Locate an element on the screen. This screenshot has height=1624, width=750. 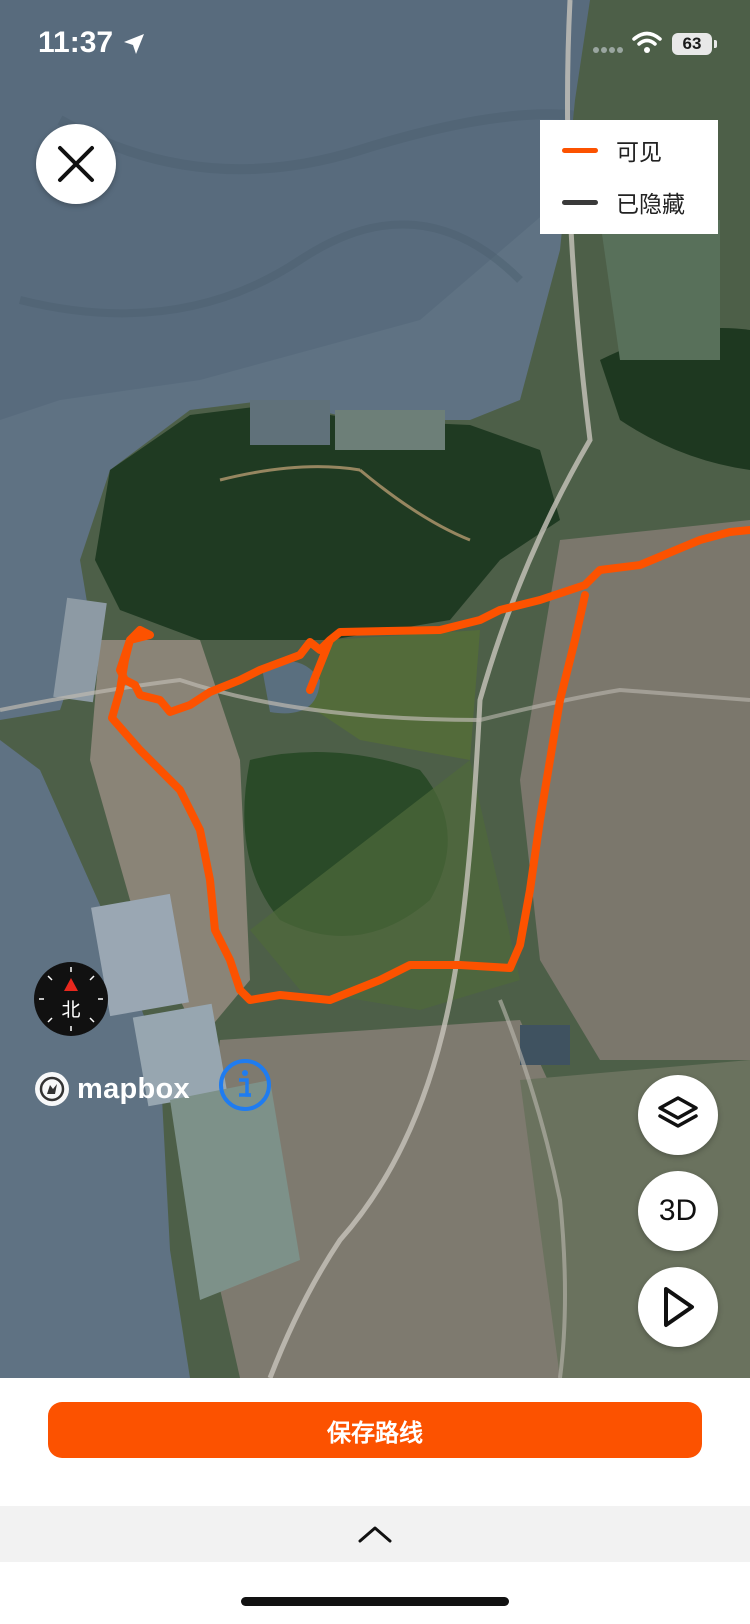
play-icon is located at coordinates (679, 1307).